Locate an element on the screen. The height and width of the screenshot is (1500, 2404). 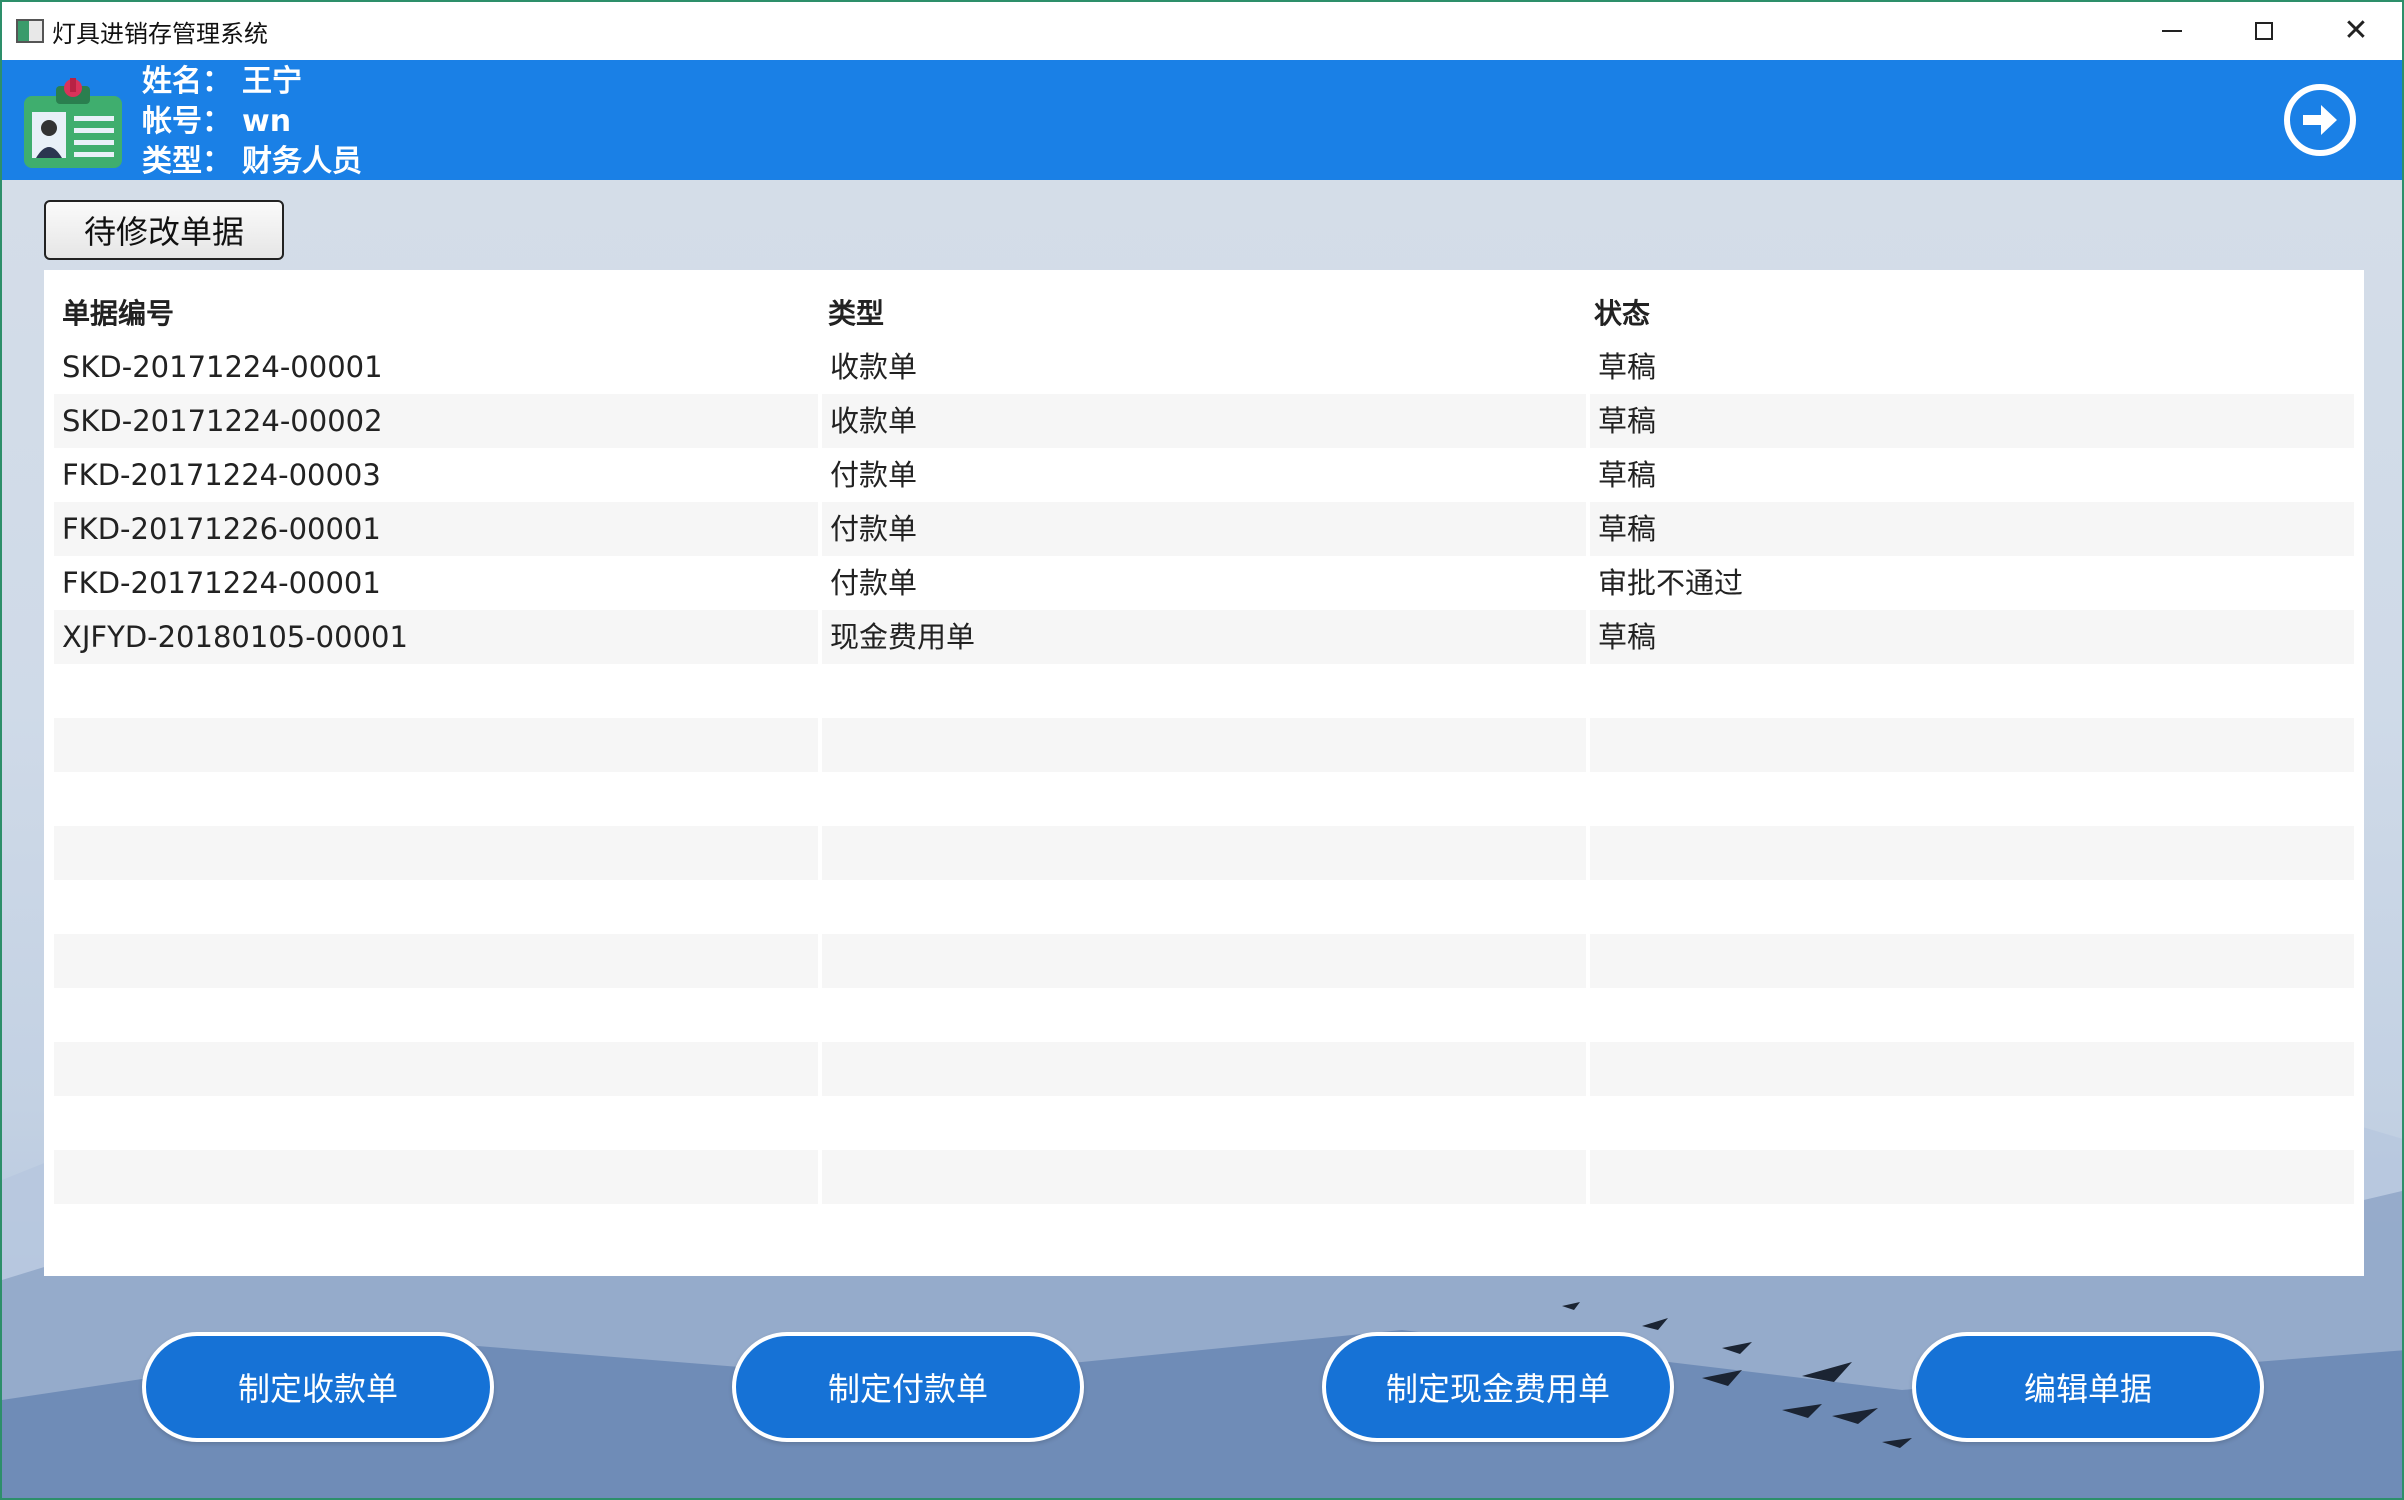
table-row: FKD-20171224-00003 付款单 草稿 is located at coordinates (1204, 475).